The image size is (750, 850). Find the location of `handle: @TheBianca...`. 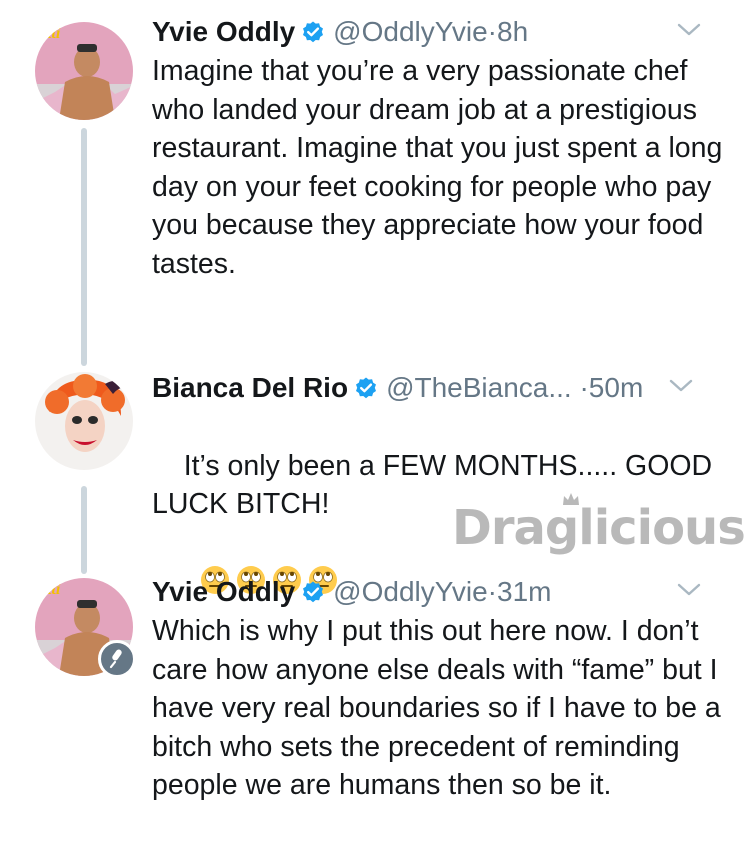

handle: @TheBianca... is located at coordinates (479, 387).